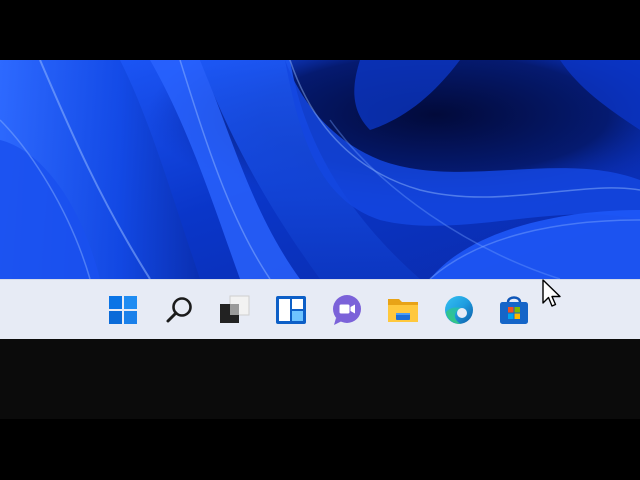 Image resolution: width=640 pixels, height=480 pixels. What do you see at coordinates (320, 30) in the screenshot?
I see `letterbox-top` at bounding box center [320, 30].